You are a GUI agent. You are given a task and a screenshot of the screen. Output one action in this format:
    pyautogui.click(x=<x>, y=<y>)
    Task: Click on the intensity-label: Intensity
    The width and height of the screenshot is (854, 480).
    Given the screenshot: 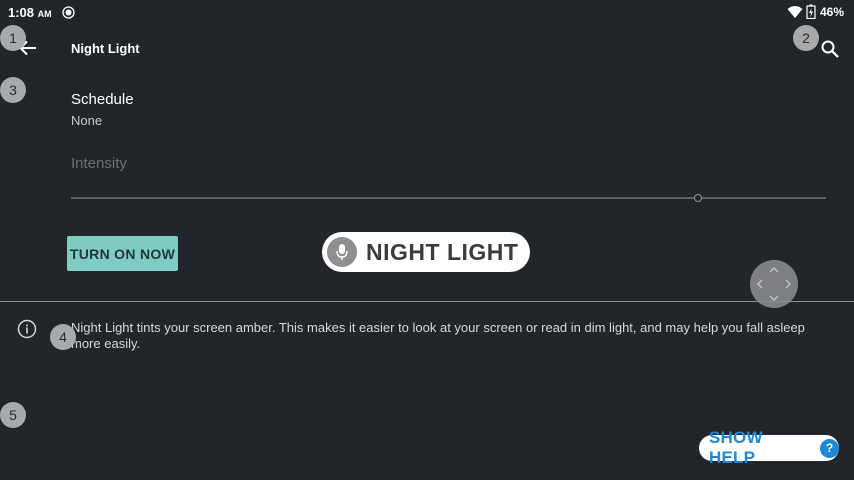 What is the action you would take?
    pyautogui.click(x=99, y=163)
    